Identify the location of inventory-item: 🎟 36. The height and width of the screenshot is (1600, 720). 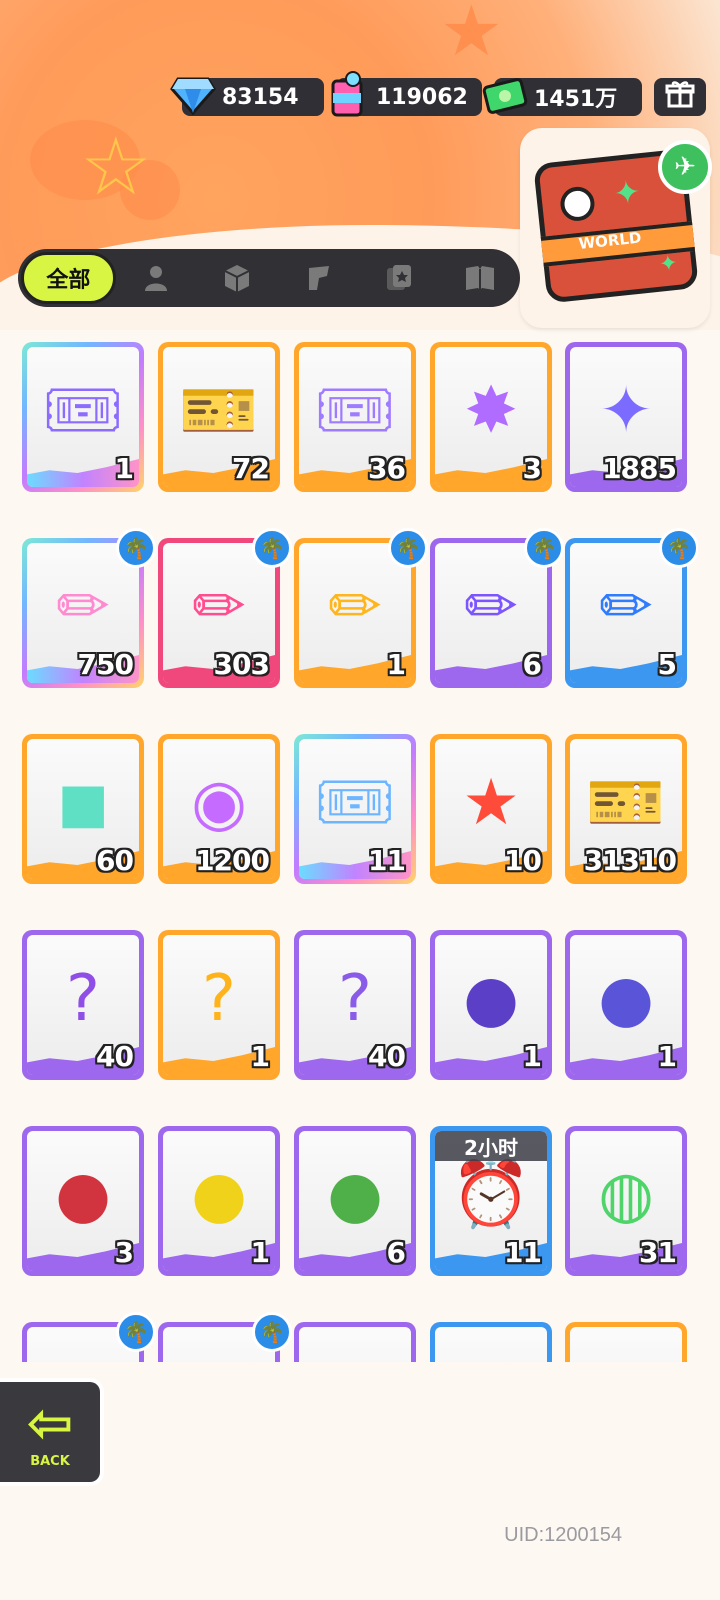
(355, 417).